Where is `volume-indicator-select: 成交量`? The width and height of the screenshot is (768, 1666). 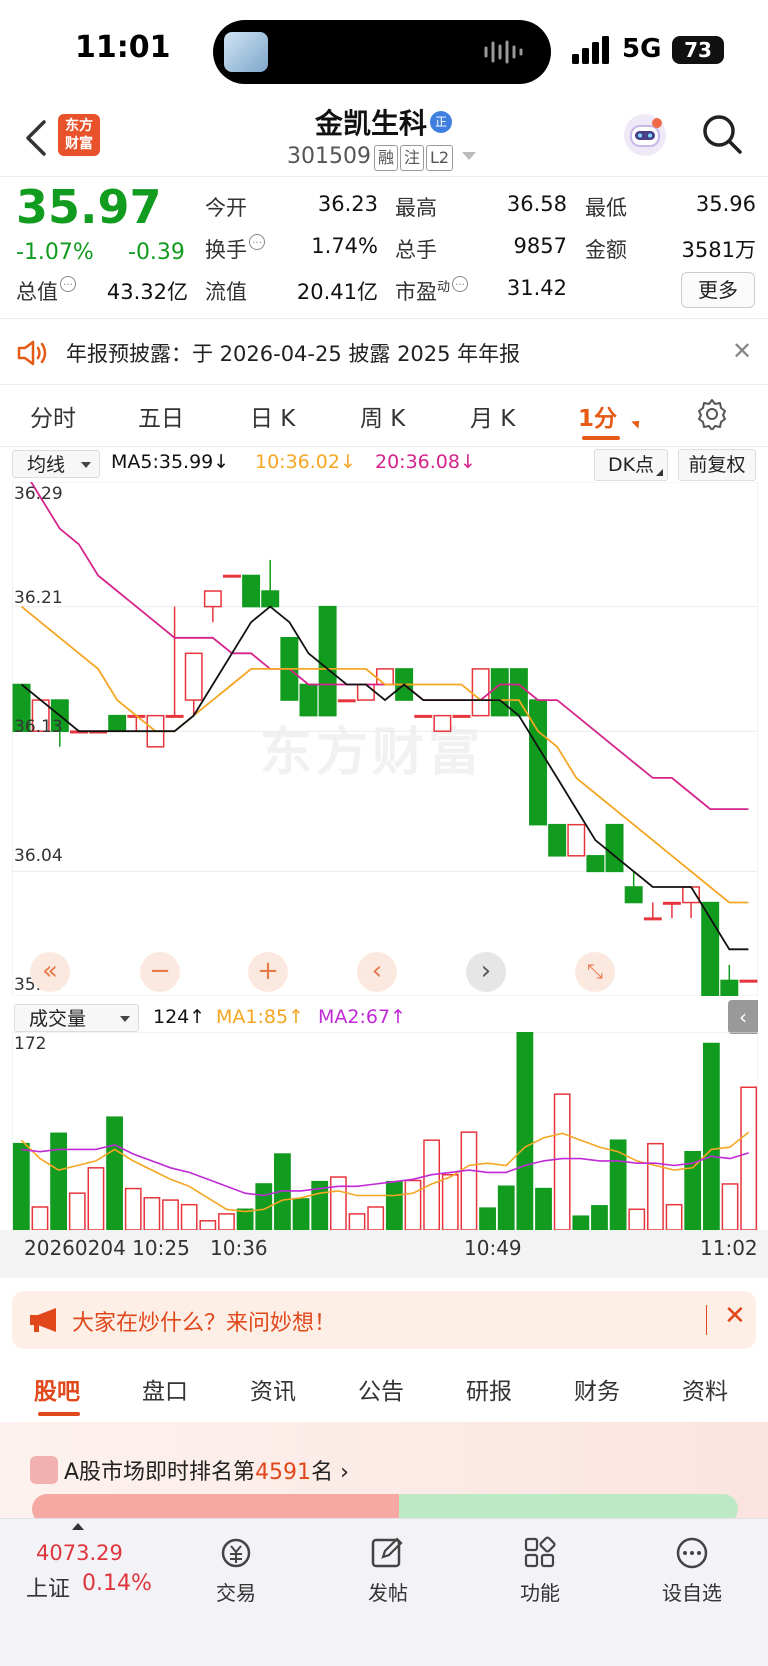
volume-indicator-select: 成交量 is located at coordinates (76, 1018).